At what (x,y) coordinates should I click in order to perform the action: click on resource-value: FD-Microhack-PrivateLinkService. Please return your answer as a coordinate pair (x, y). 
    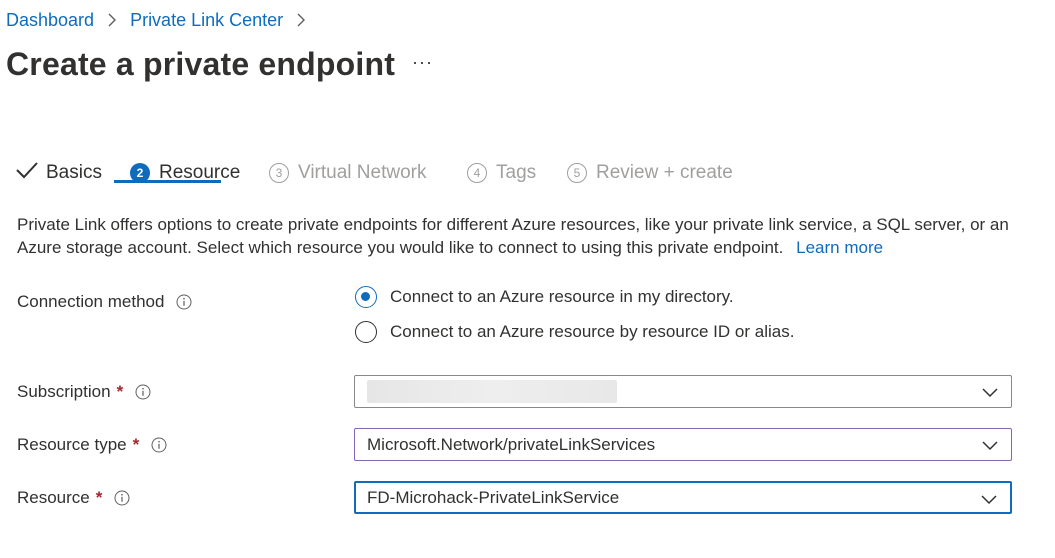
    Looking at the image, I should click on (493, 497).